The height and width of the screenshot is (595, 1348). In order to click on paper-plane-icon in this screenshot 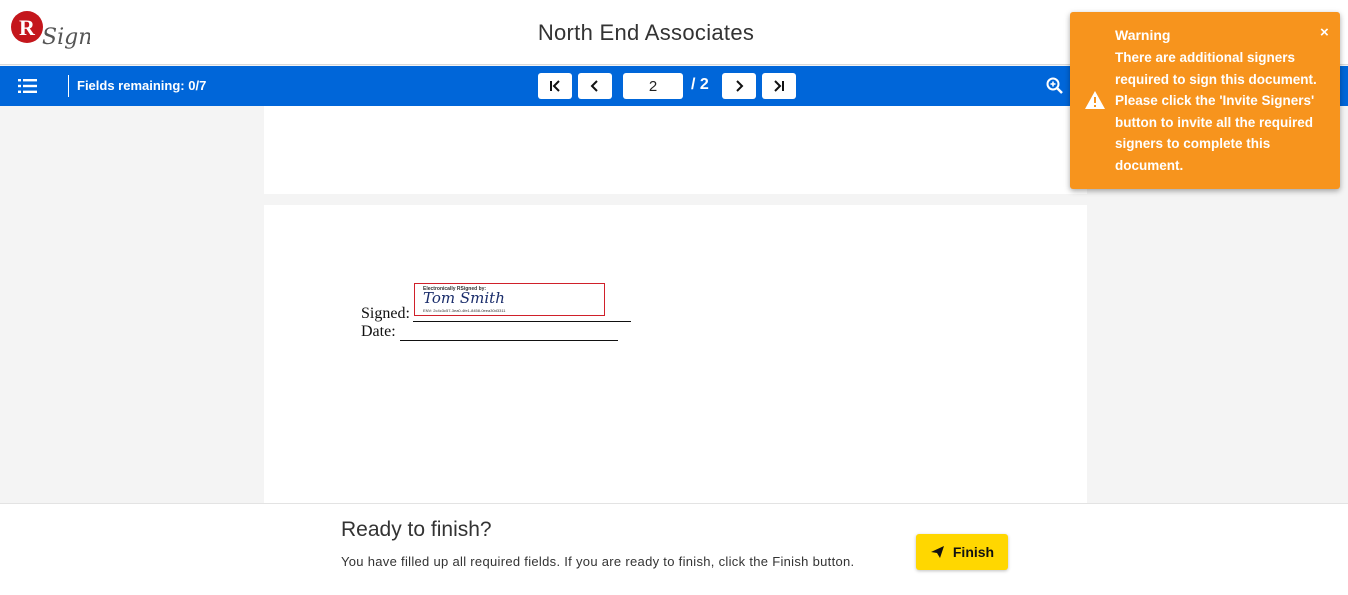, I will do `click(937, 552)`.